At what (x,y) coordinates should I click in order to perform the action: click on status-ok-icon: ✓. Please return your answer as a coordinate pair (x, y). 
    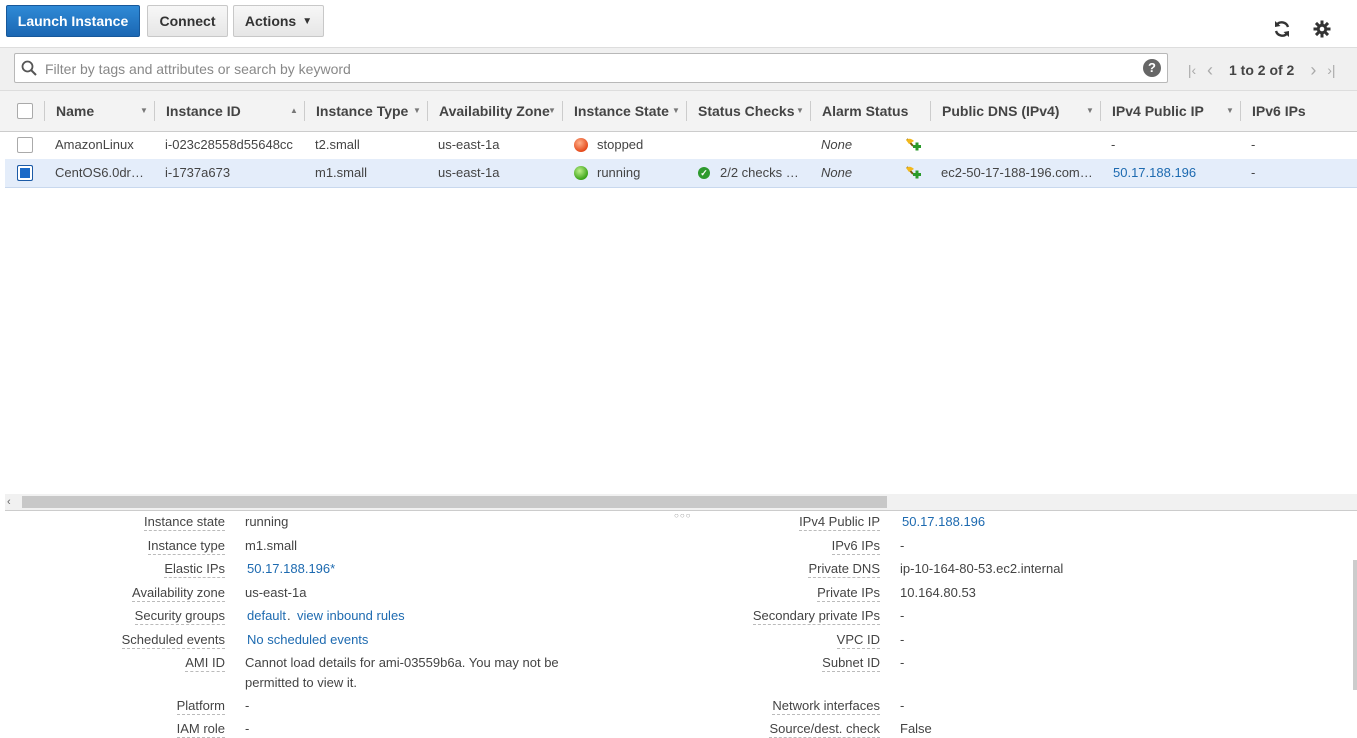
    Looking at the image, I should click on (704, 173).